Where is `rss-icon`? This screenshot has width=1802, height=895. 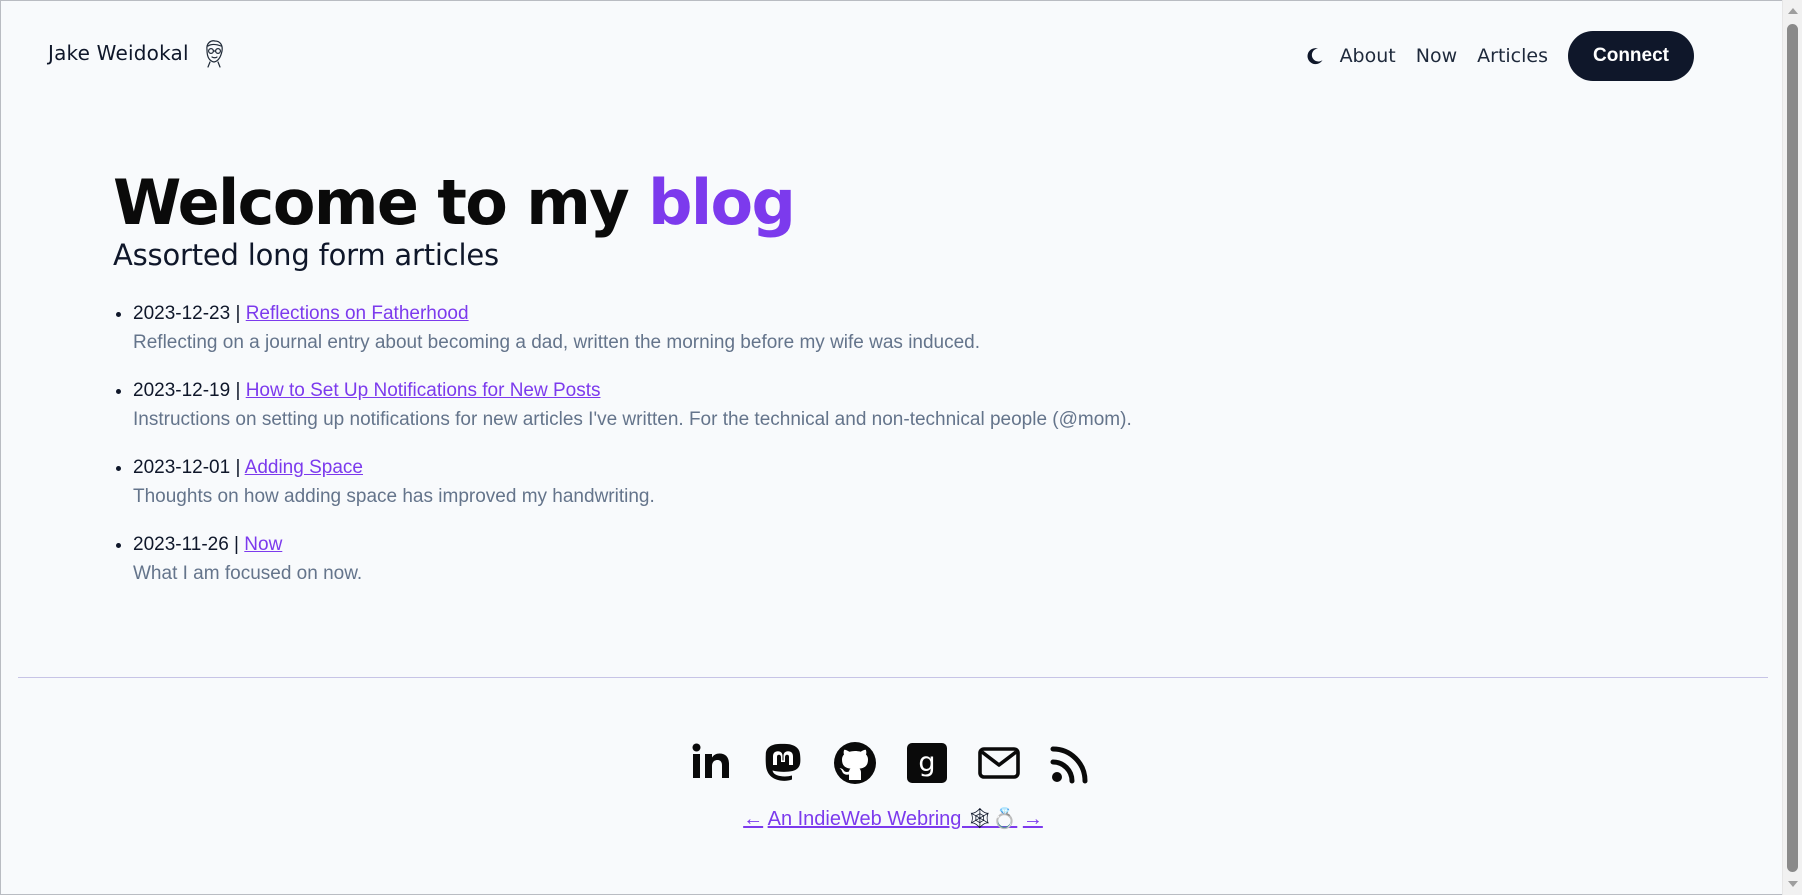
rss-icon is located at coordinates (1071, 763).